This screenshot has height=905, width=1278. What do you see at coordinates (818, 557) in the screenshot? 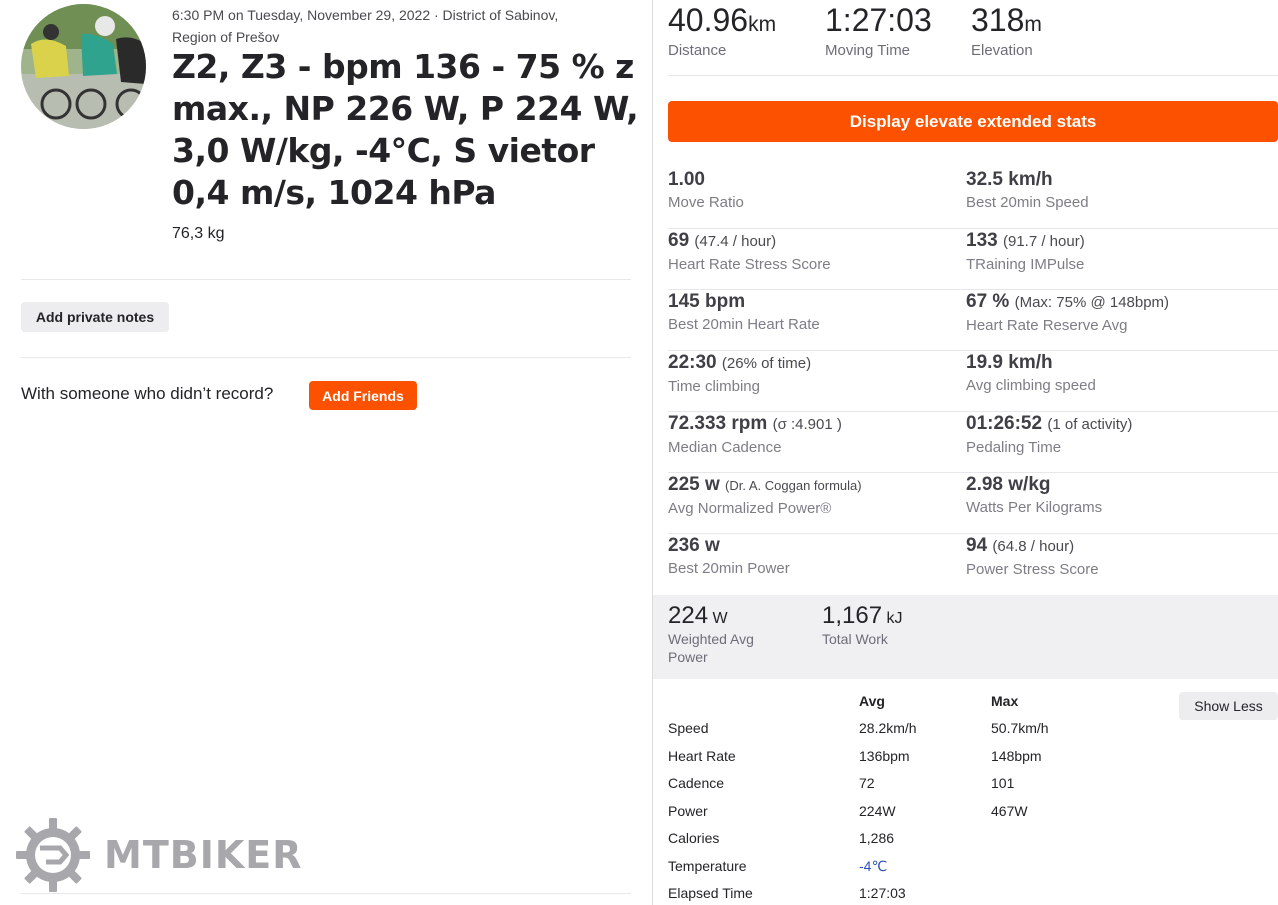
I see `extended-stat: 236 w Best 20min Power` at bounding box center [818, 557].